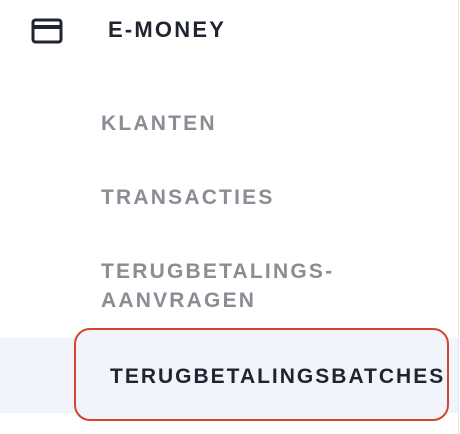 This screenshot has height=434, width=460. What do you see at coordinates (179, 300) in the screenshot?
I see `sidebar-item-label-line-2: AANVRAGEN` at bounding box center [179, 300].